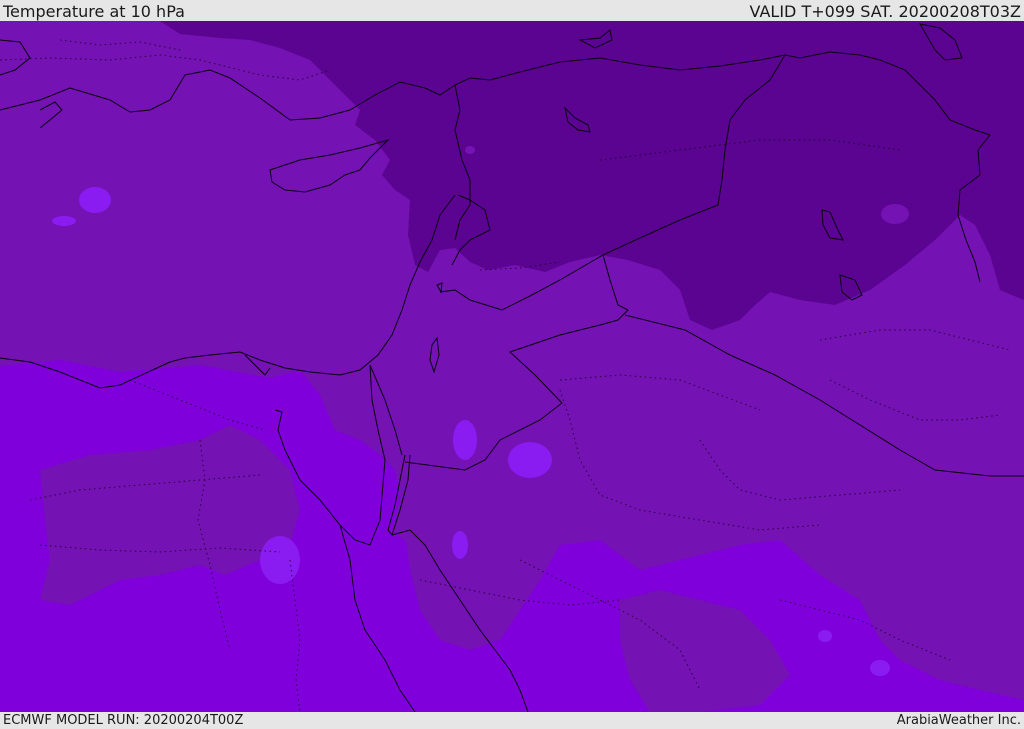 The height and width of the screenshot is (729, 1024). Describe the element at coordinates (470, 150) in the screenshot. I see `zone-mid-blob-b` at that location.